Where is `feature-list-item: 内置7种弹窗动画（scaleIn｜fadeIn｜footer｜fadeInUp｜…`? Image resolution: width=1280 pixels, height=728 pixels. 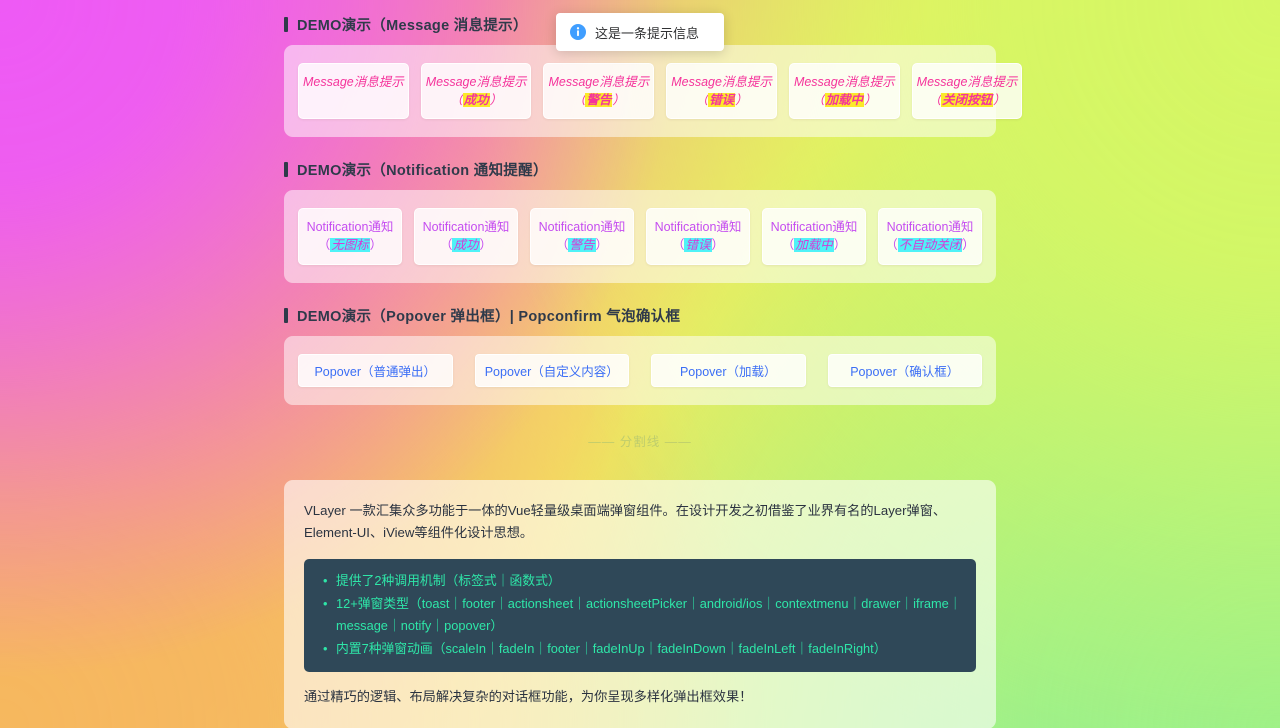 feature-list-item: 内置7种弹窗动画（scaleIn｜fadeIn｜footer｜fadeInUp｜… is located at coordinates (642, 649).